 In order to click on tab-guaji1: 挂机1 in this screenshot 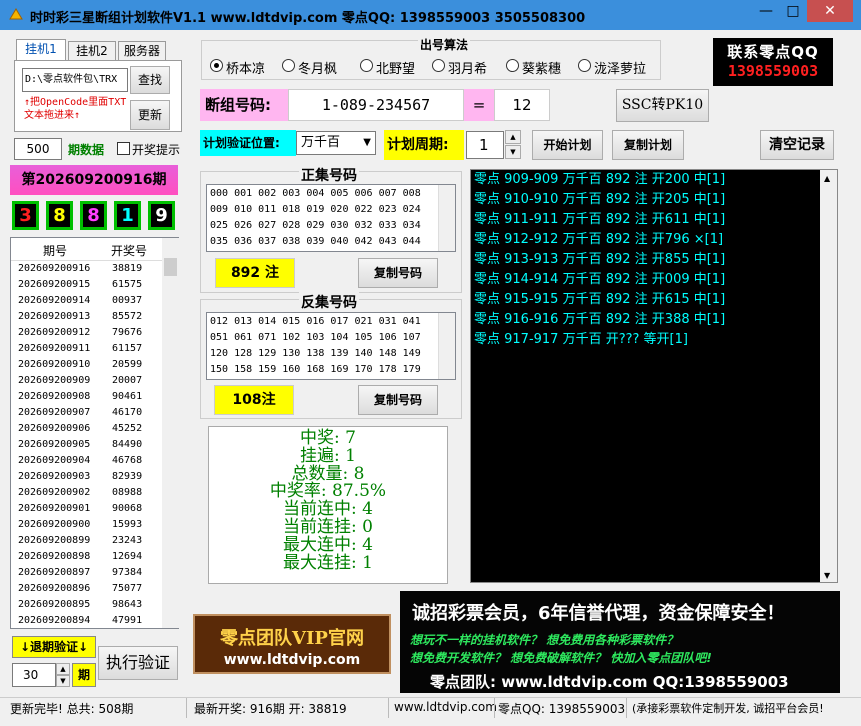, I will do `click(41, 50)`.